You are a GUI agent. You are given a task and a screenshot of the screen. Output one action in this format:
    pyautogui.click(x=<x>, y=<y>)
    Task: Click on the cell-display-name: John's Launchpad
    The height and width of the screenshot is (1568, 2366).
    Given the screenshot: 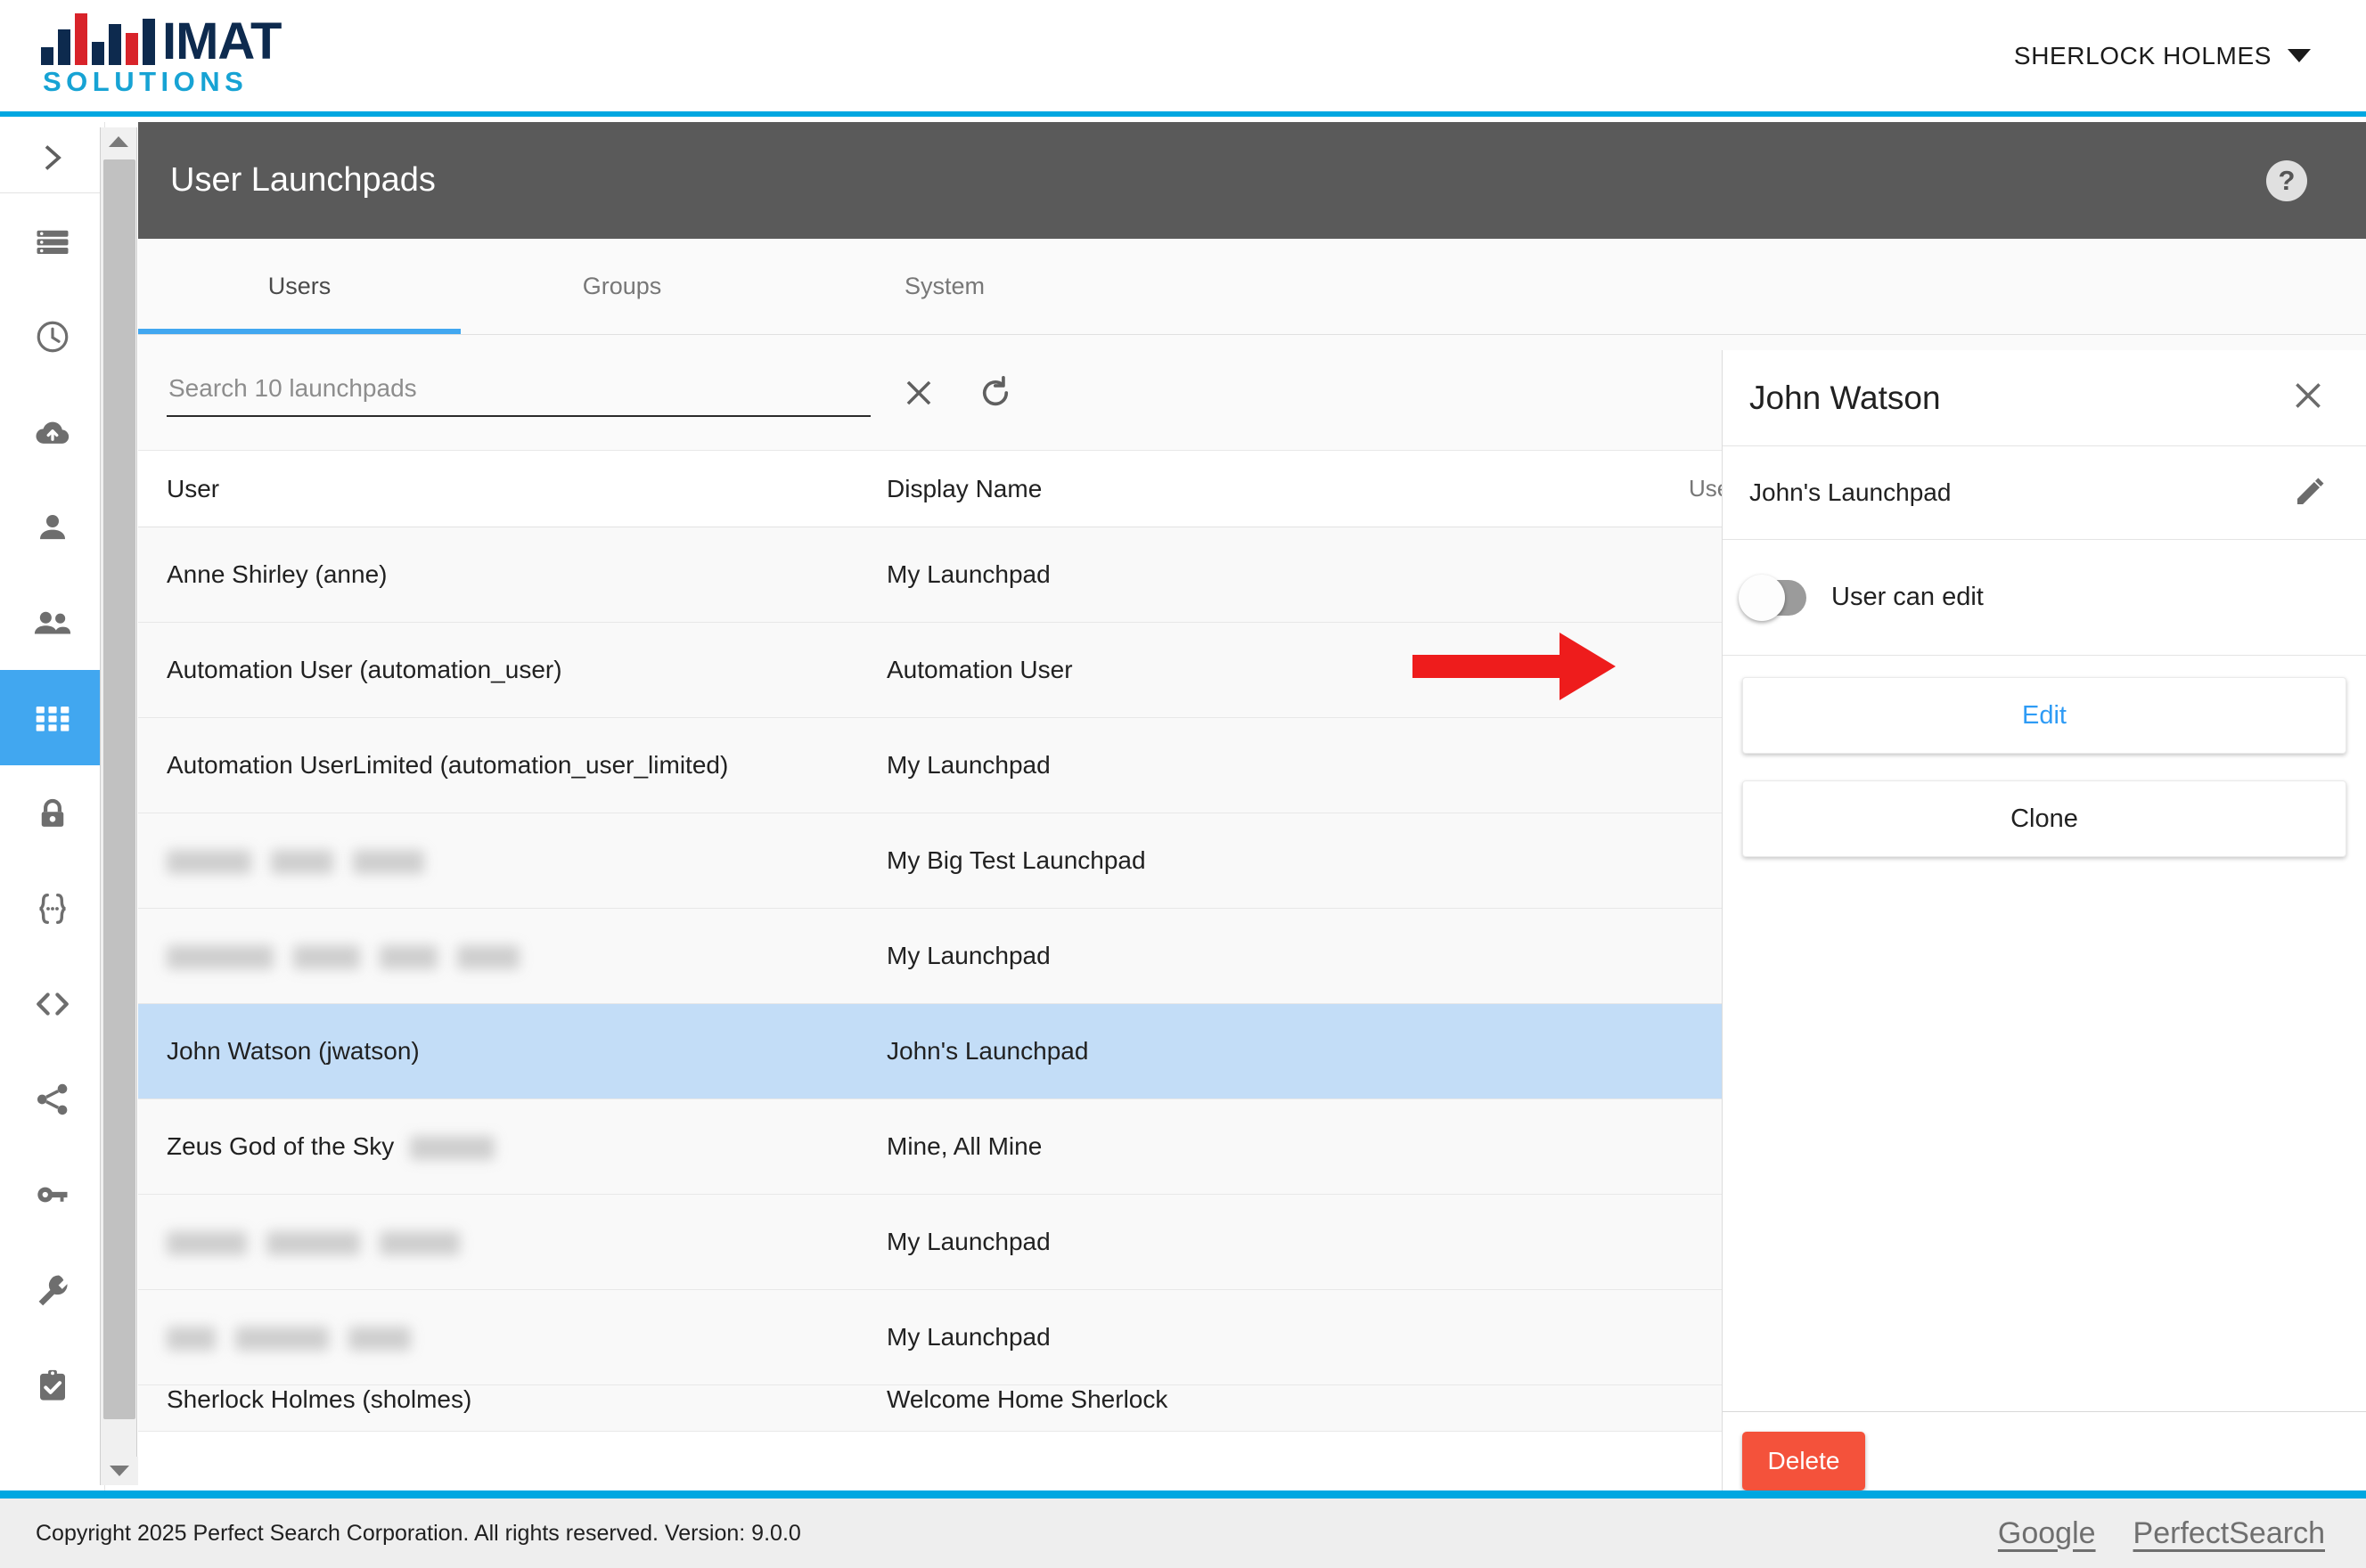 What is the action you would take?
    pyautogui.click(x=988, y=1051)
    